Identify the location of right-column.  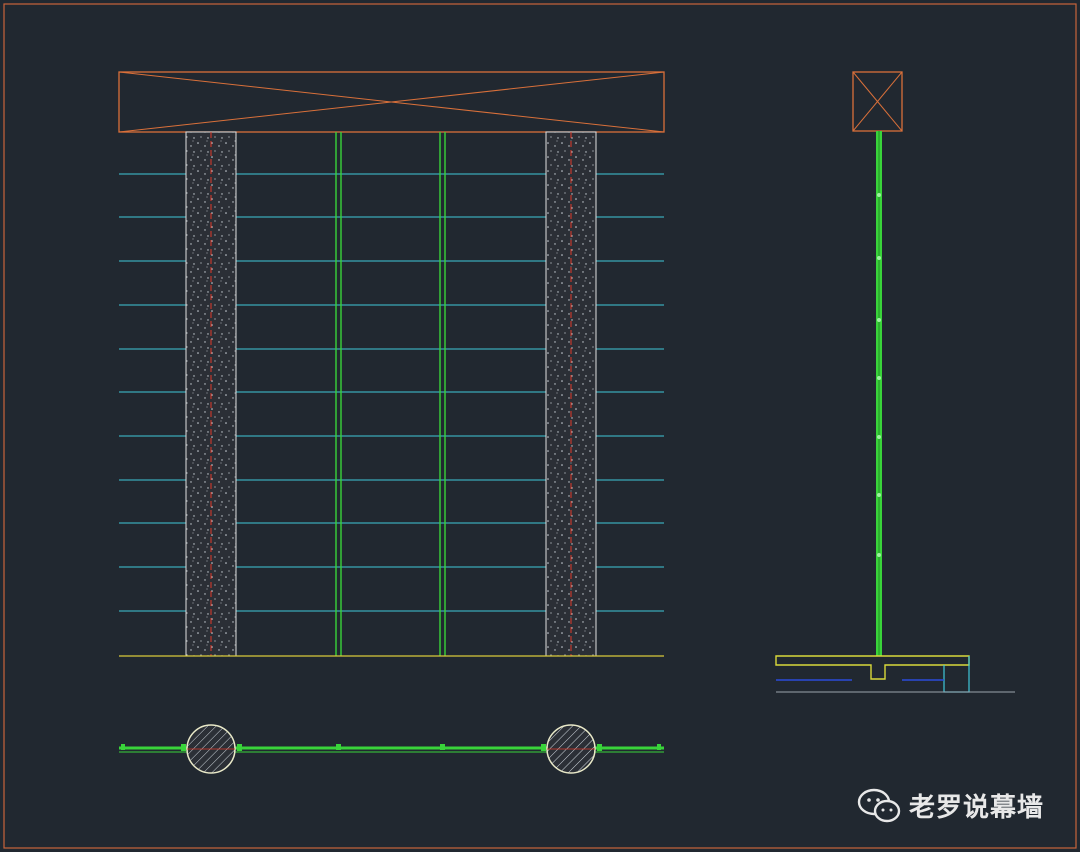
(571, 394).